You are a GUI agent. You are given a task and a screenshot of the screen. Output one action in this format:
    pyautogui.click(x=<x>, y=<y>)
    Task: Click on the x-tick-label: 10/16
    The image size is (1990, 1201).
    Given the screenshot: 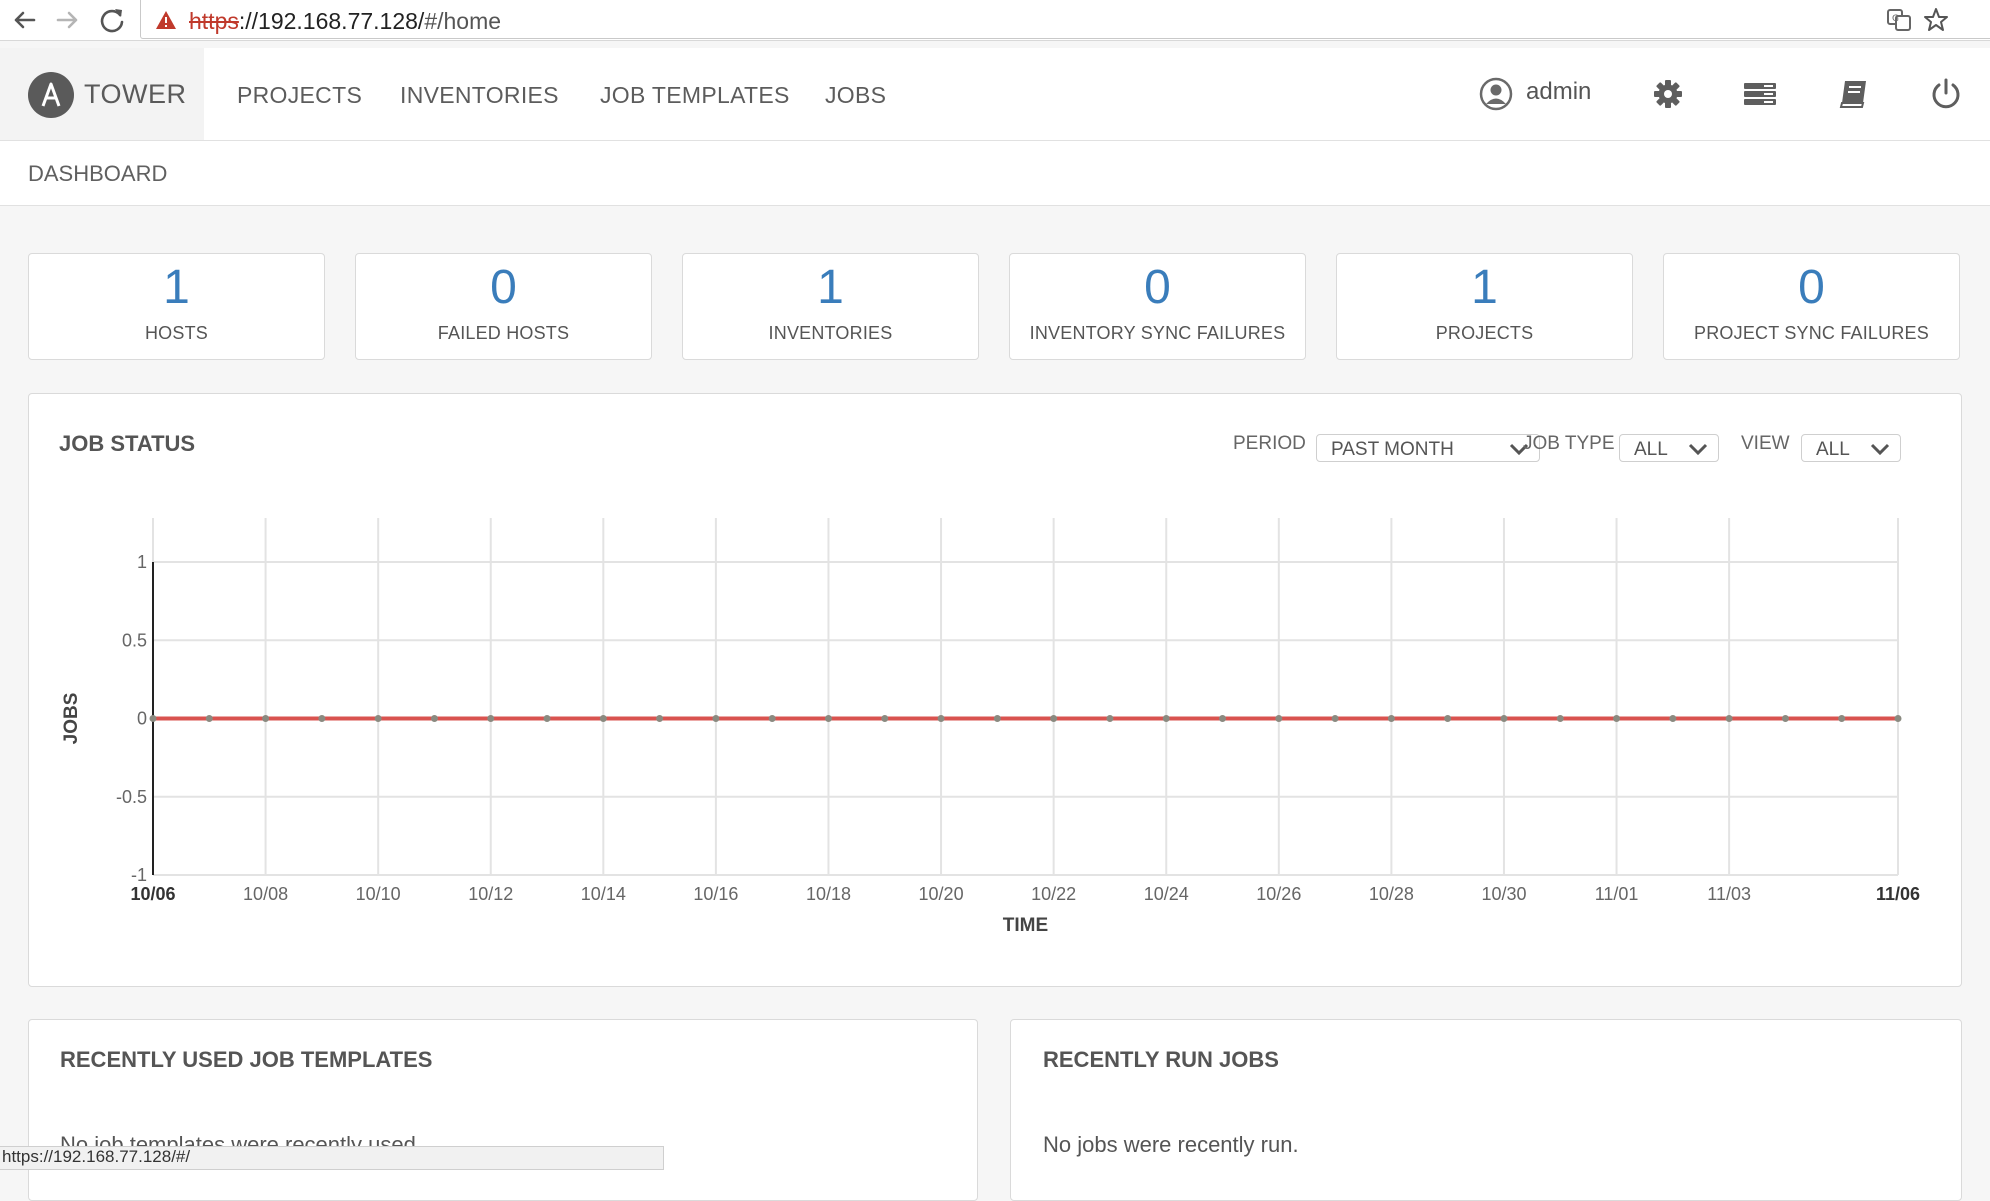 What is the action you would take?
    pyautogui.click(x=715, y=894)
    